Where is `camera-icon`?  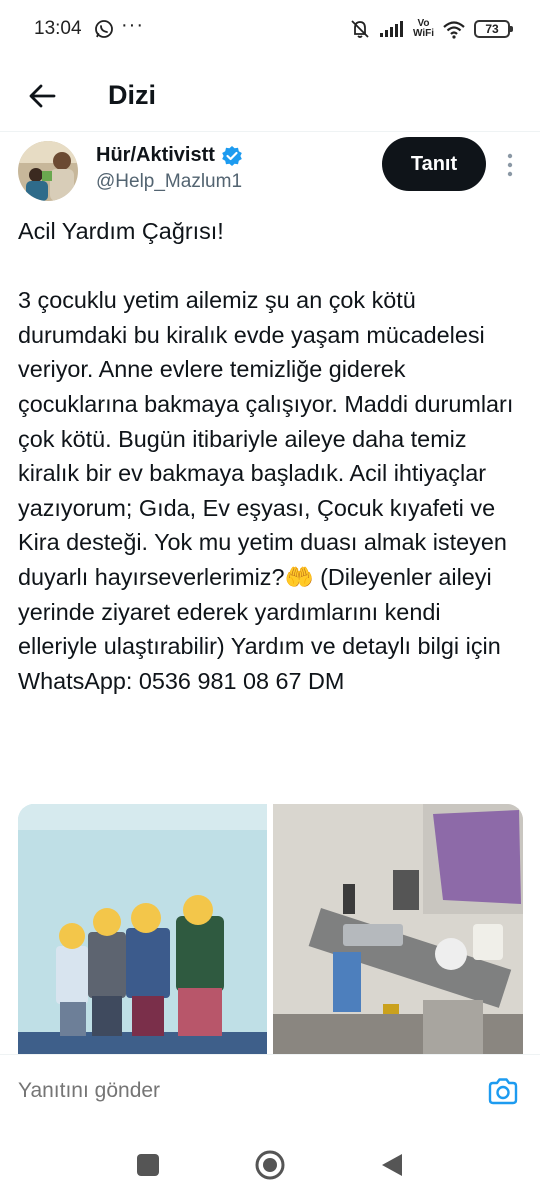 camera-icon is located at coordinates (503, 1092).